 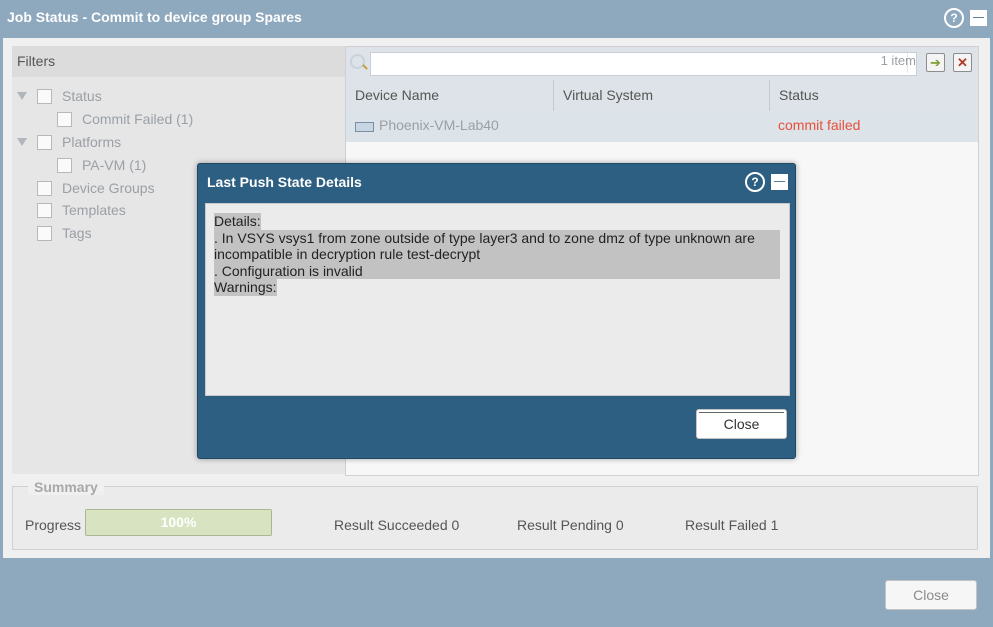 What do you see at coordinates (94, 210) in the screenshot?
I see `filter-templates-label: Templates` at bounding box center [94, 210].